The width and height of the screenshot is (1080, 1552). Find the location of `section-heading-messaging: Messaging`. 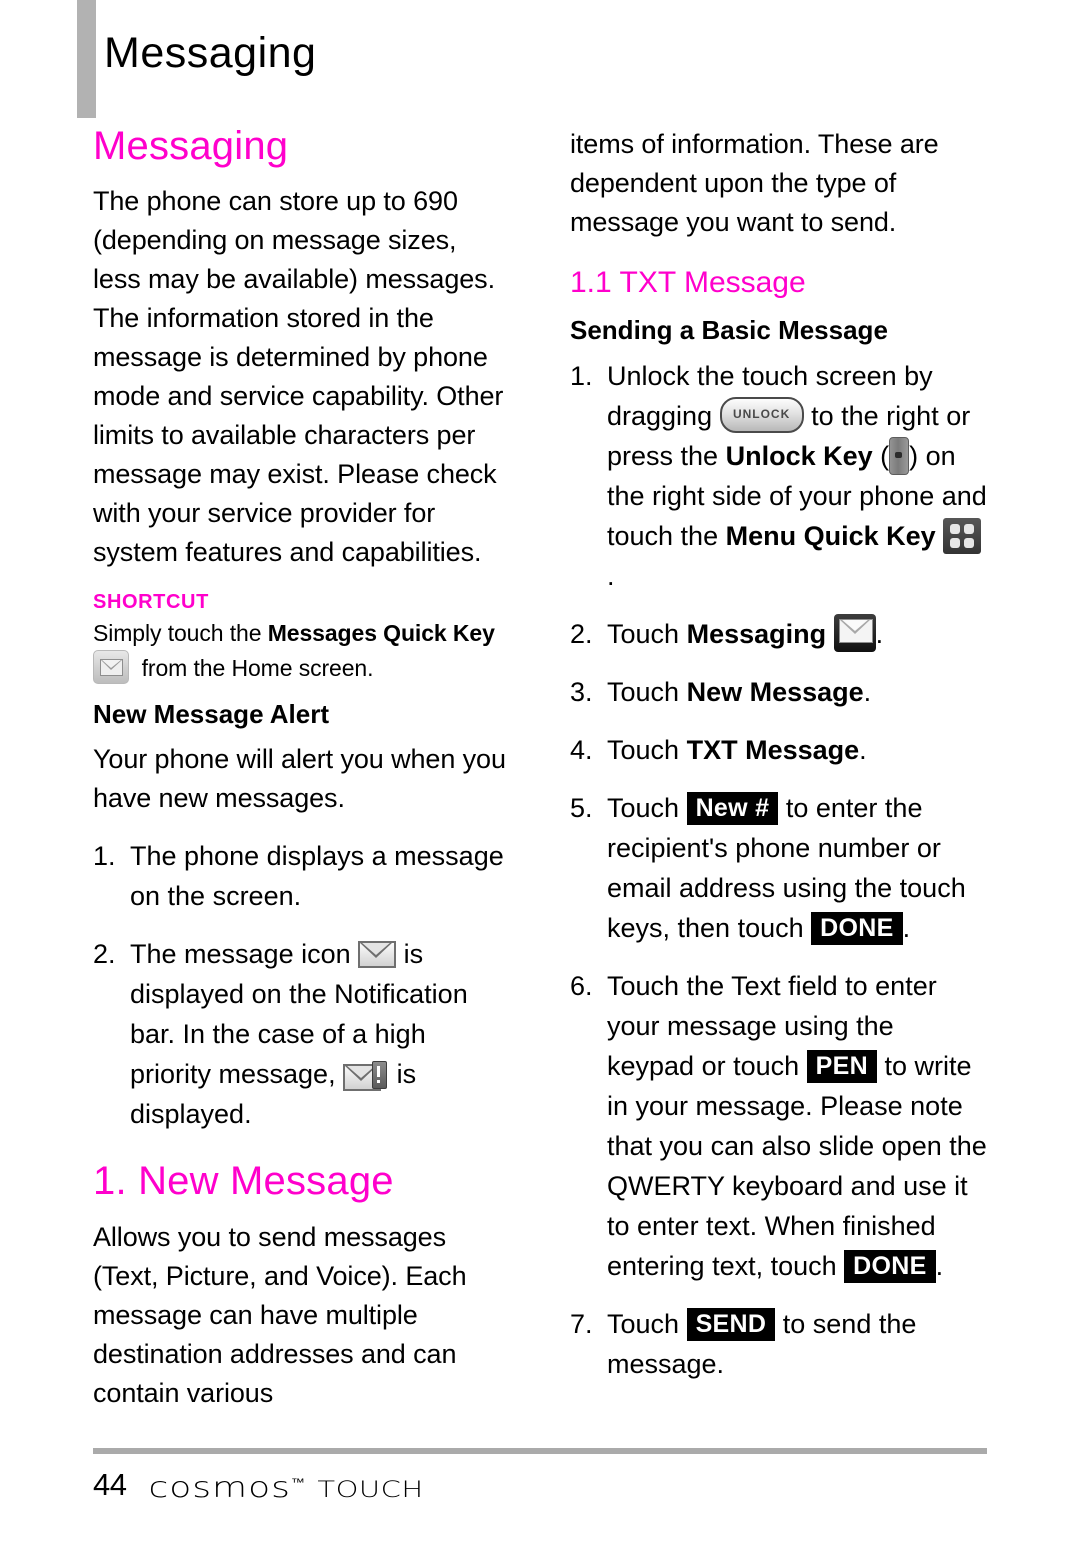

section-heading-messaging: Messaging is located at coordinates (191, 146).